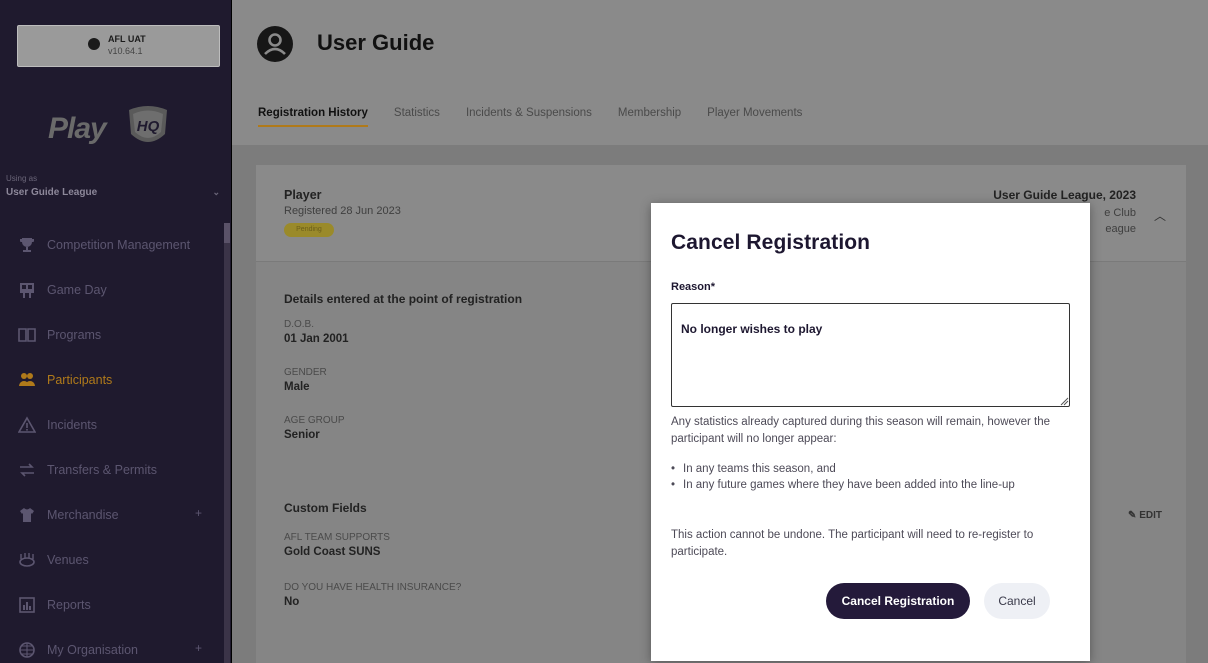 This screenshot has height=663, width=1208. I want to click on confirm-cancel-registration-button: Cancel Registration, so click(898, 601).